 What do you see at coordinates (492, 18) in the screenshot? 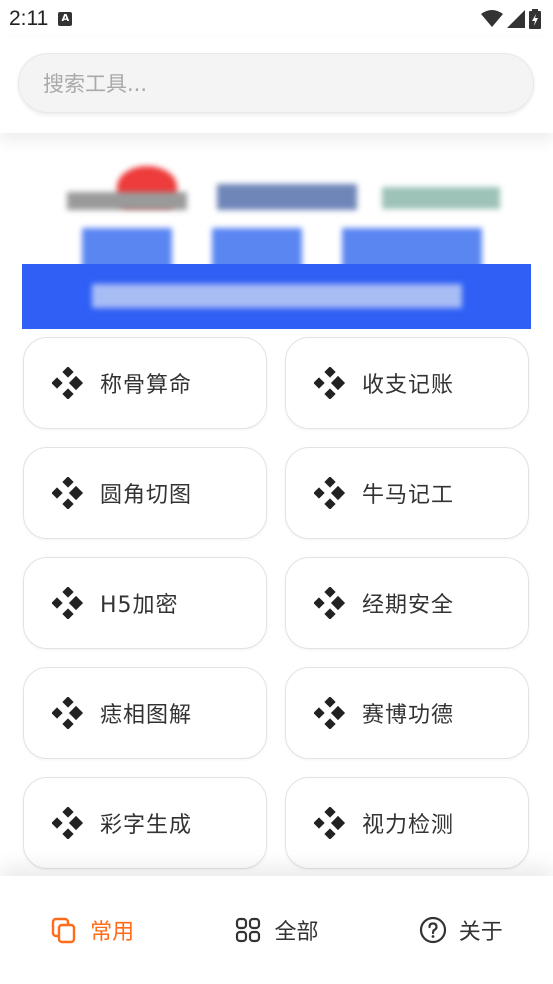
I see `wifi-icon` at bounding box center [492, 18].